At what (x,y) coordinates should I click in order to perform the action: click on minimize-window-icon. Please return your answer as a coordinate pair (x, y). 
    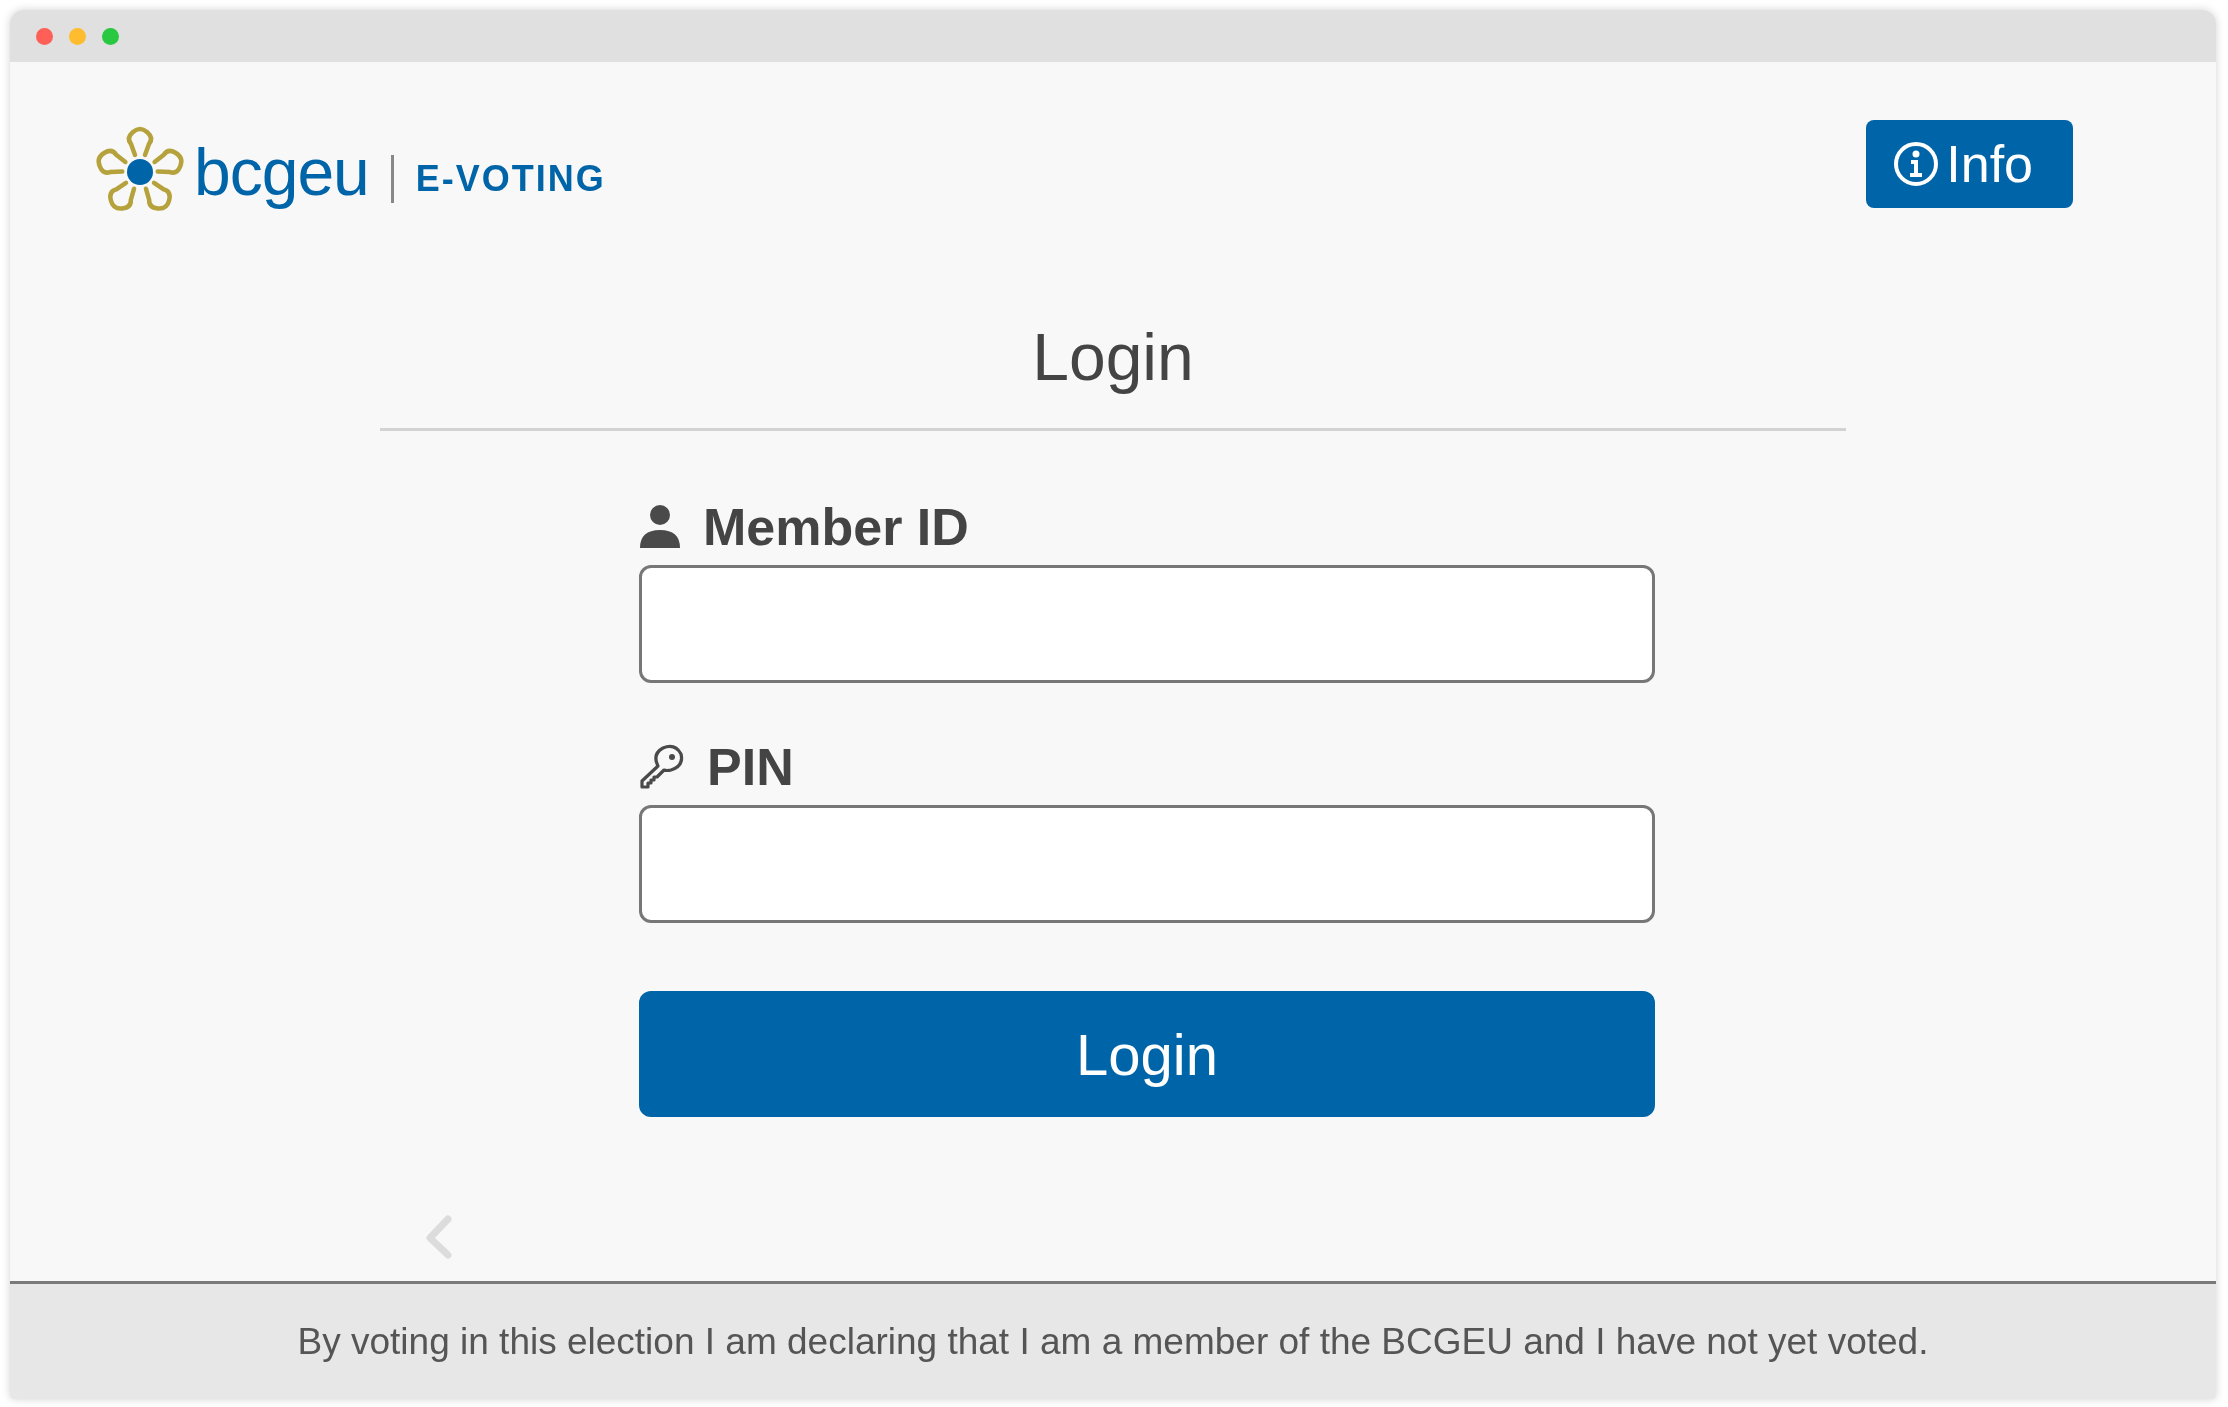
    Looking at the image, I should click on (77, 36).